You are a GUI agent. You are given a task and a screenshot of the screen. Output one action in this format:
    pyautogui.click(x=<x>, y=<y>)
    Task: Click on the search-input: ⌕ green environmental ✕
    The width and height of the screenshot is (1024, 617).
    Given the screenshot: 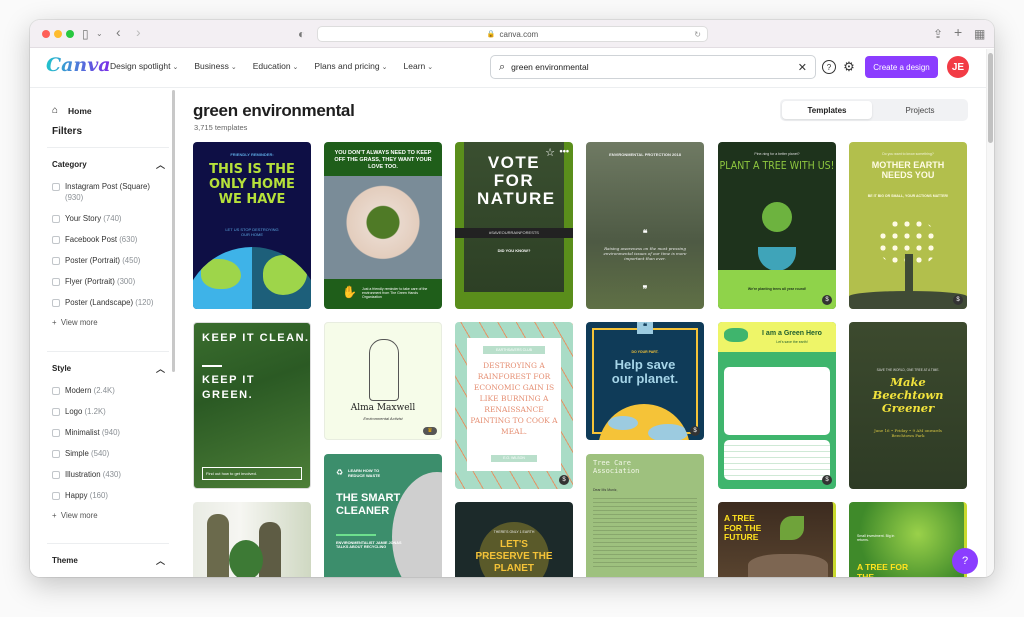 What is the action you would take?
    pyautogui.click(x=653, y=67)
    